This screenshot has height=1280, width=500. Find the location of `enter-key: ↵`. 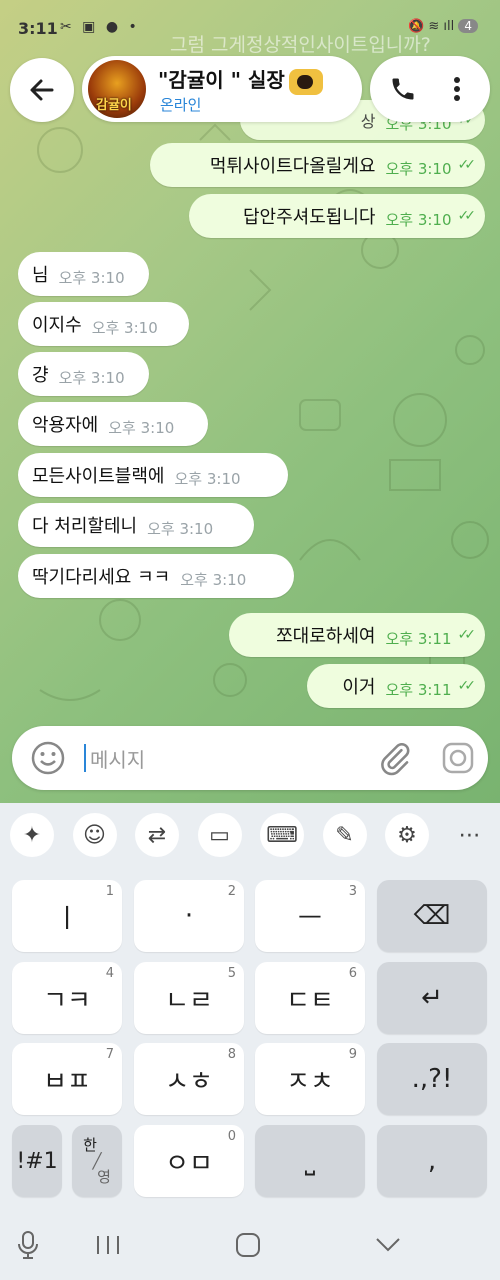

enter-key: ↵ is located at coordinates (432, 998).